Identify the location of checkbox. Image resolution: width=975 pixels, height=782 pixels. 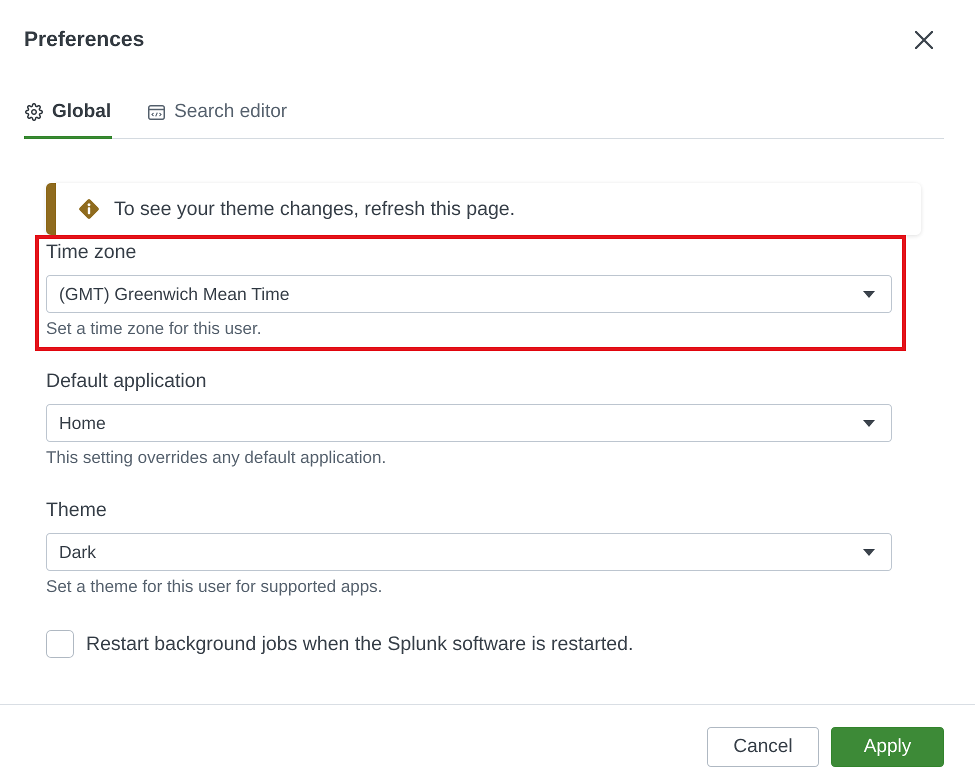
(60, 644).